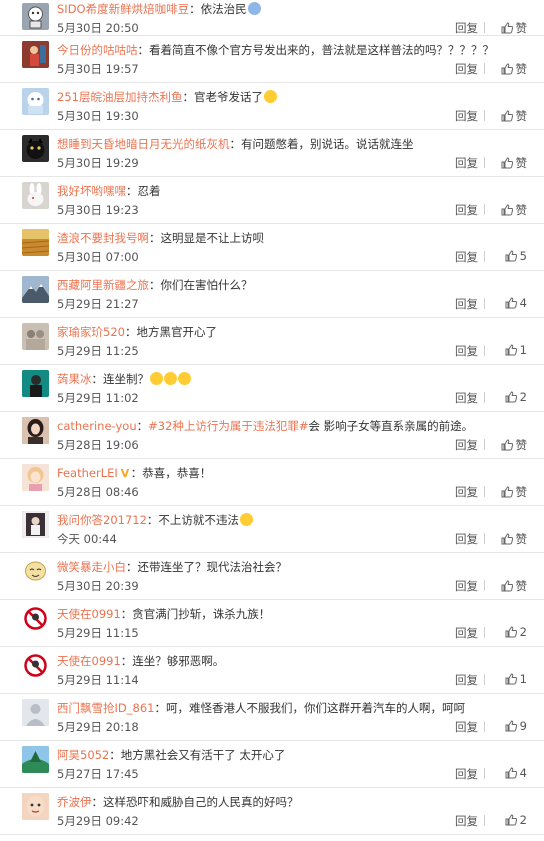 This screenshot has width=544, height=841. Describe the element at coordinates (297, 802) in the screenshot. I see `comment-line: 乔波伊：这样恐吓和威胁自己的人民真的好吗？` at that location.